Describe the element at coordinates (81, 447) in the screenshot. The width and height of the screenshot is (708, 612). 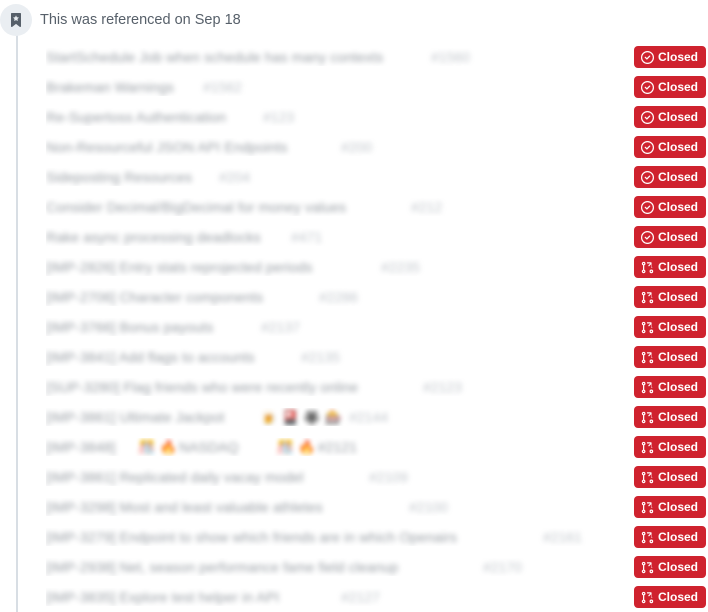
I see `cross-reference-title: [IMP-3848]` at that location.